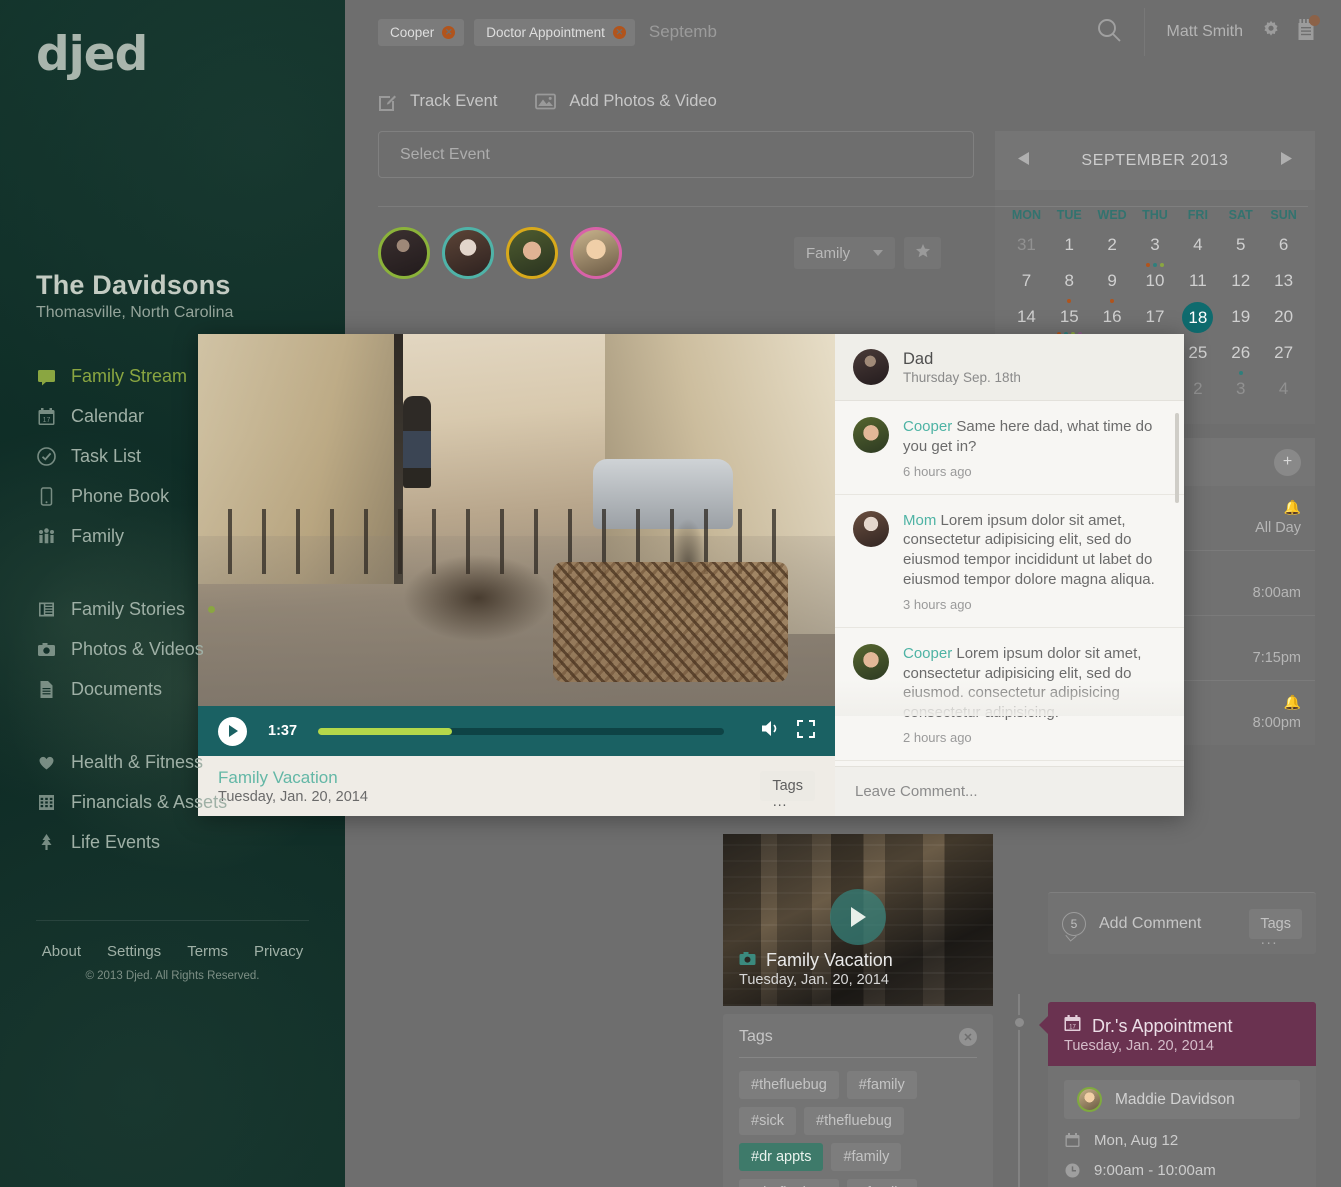 This screenshot has width=1341, height=1187. Describe the element at coordinates (1275, 929) in the screenshot. I see `tags-button: Tags ···` at that location.